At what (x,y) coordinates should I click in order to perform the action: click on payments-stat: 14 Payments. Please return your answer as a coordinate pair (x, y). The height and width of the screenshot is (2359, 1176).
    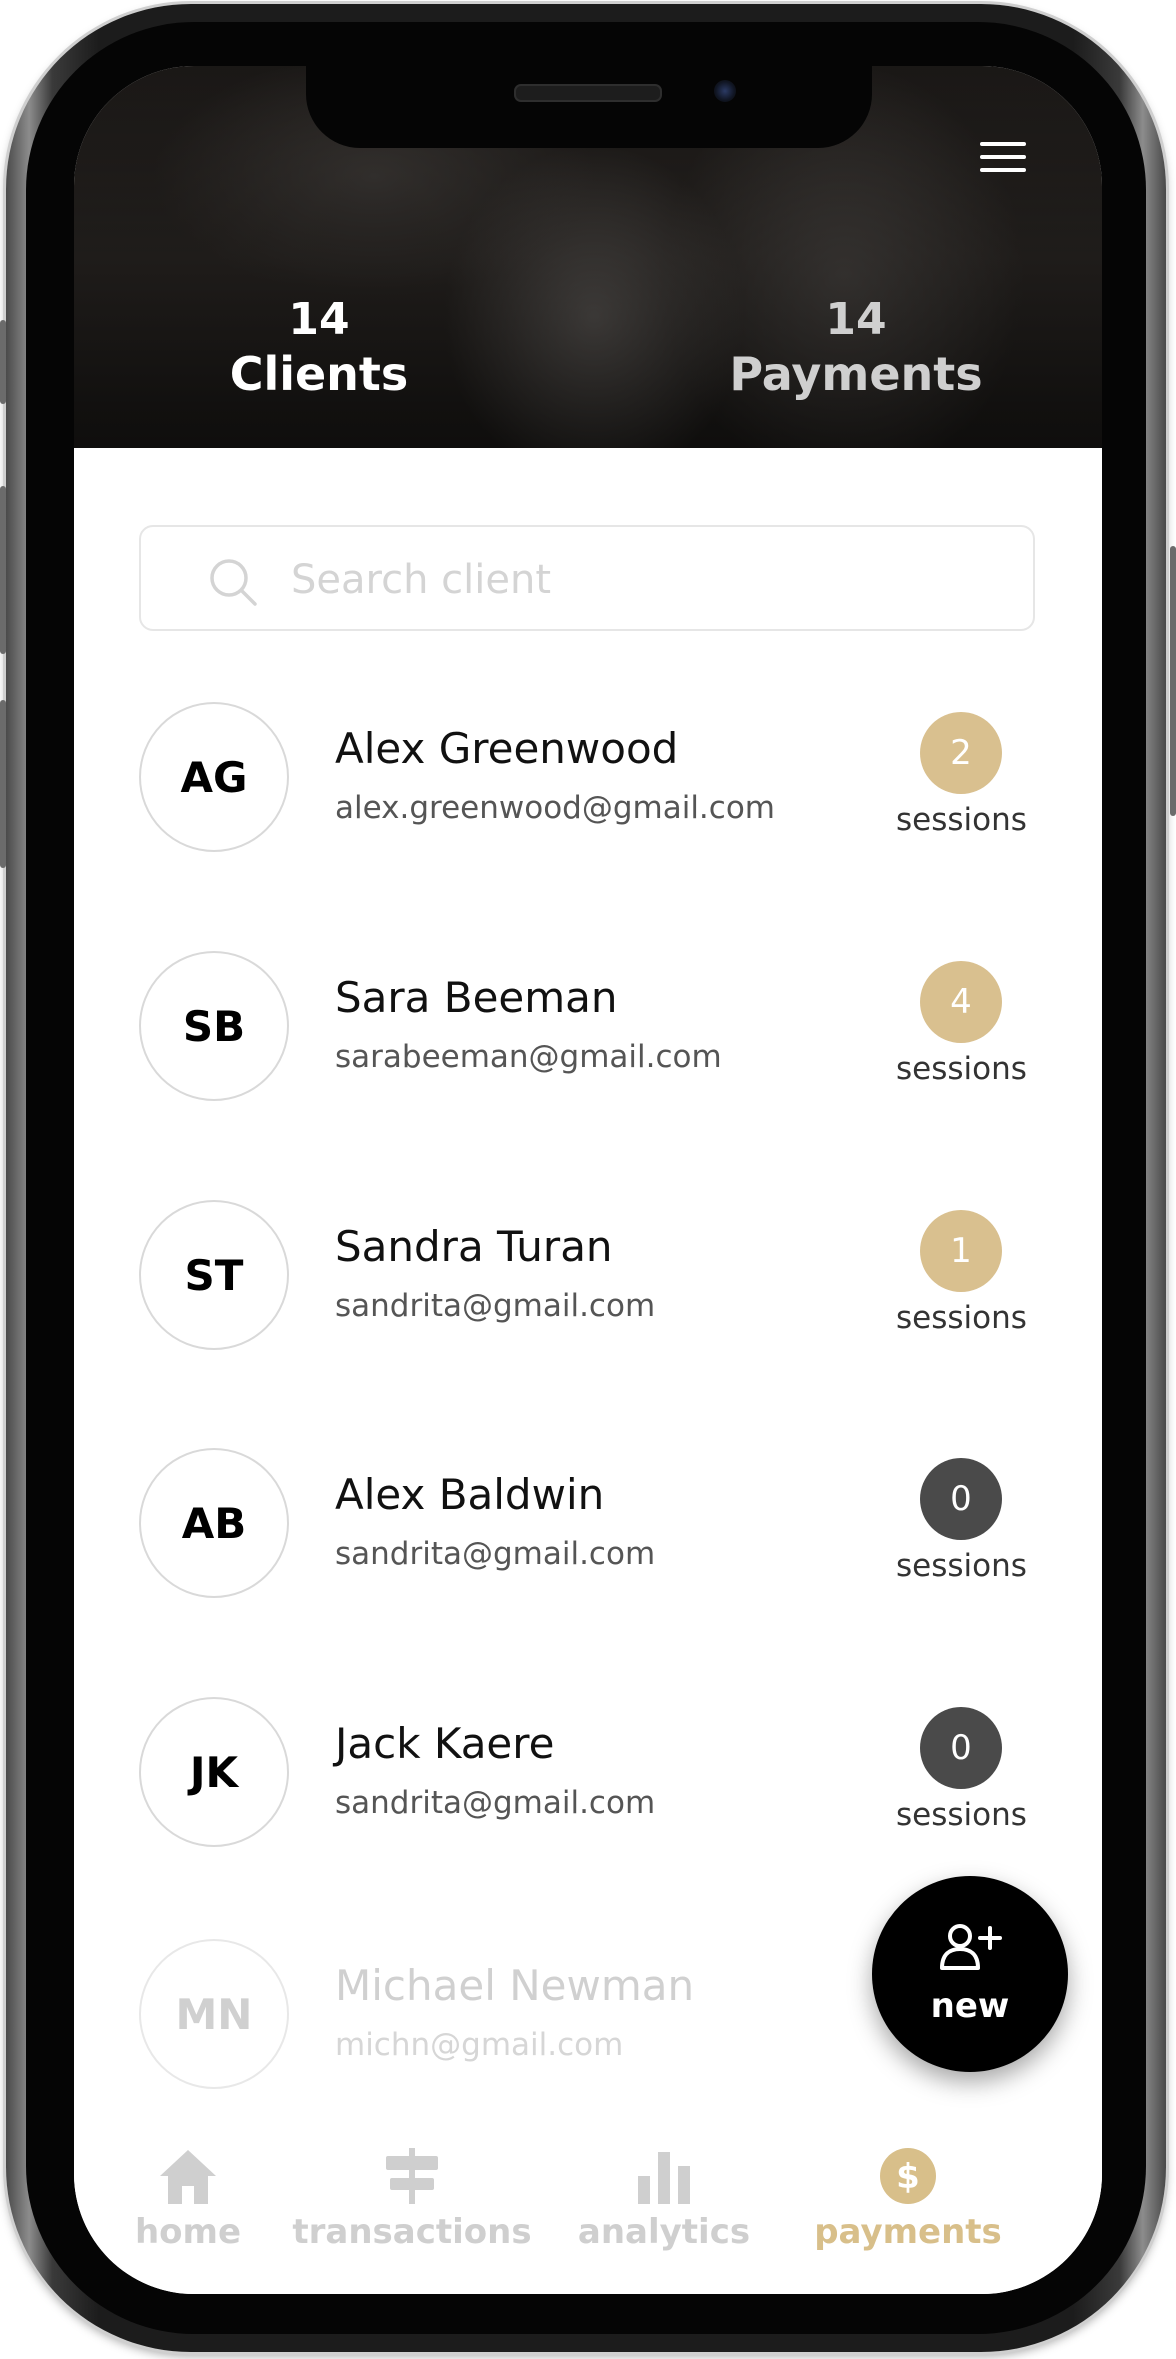
    Looking at the image, I should click on (856, 348).